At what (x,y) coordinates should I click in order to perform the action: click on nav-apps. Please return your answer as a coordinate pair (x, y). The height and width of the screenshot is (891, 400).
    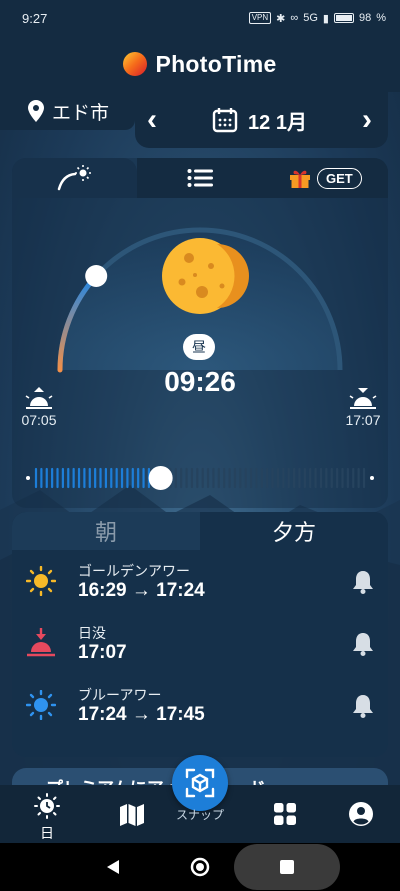
    Looking at the image, I should click on (285, 816).